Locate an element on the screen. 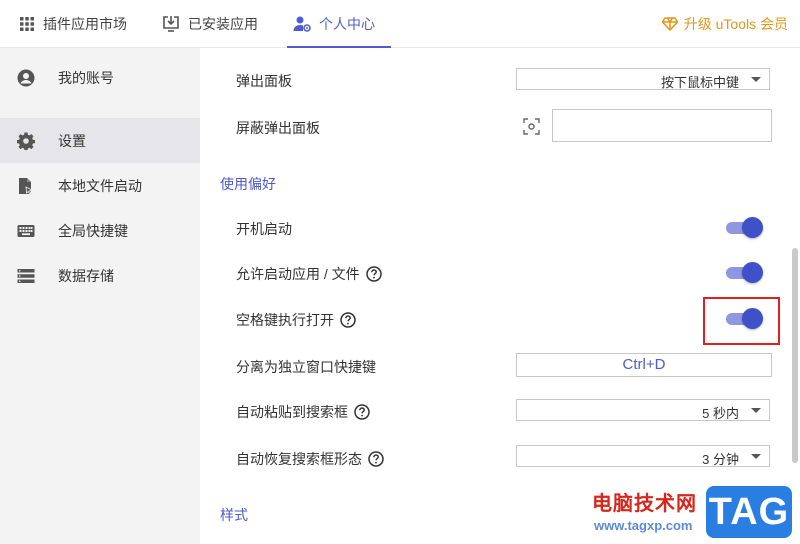 This screenshot has height=544, width=800. top-navigation: 插件应用市场 已安装应用 个人中心 升级 uTools 会员 is located at coordinates (400, 24).